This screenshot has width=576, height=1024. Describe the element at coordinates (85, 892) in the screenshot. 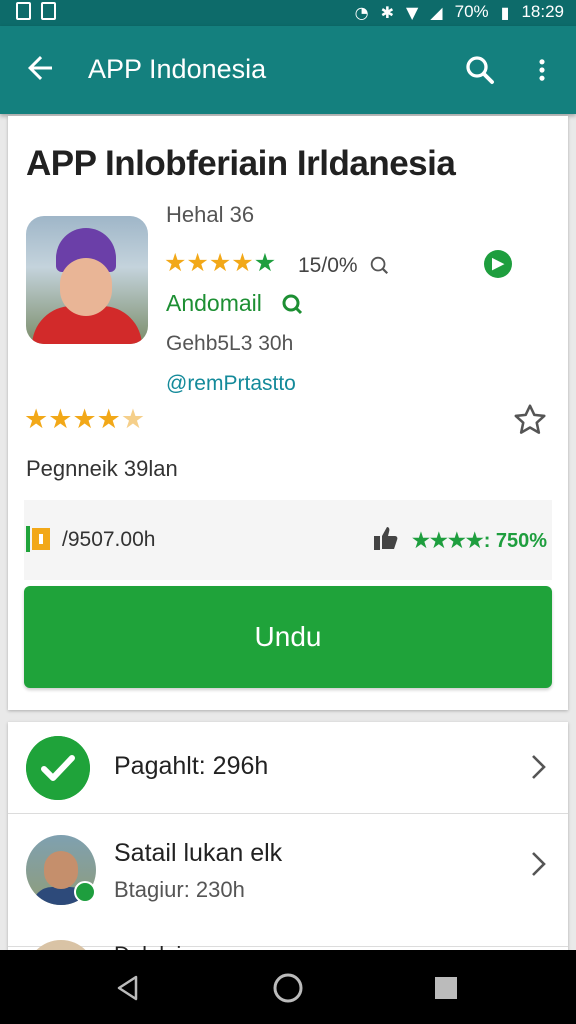

I see `online-badge-icon` at that location.